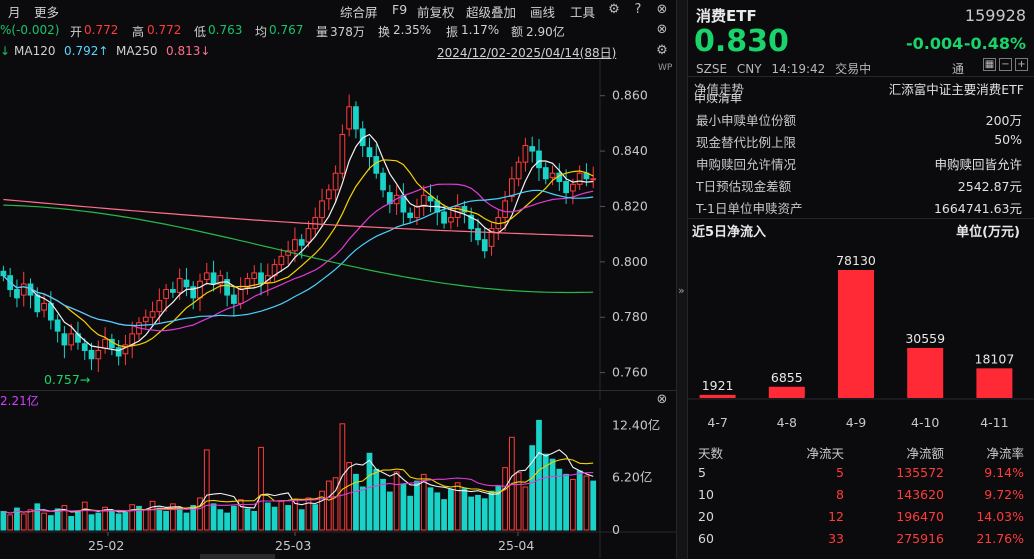 The image size is (1034, 559). What do you see at coordinates (399, 9) in the screenshot?
I see `toolbar-item-f9: F9` at bounding box center [399, 9].